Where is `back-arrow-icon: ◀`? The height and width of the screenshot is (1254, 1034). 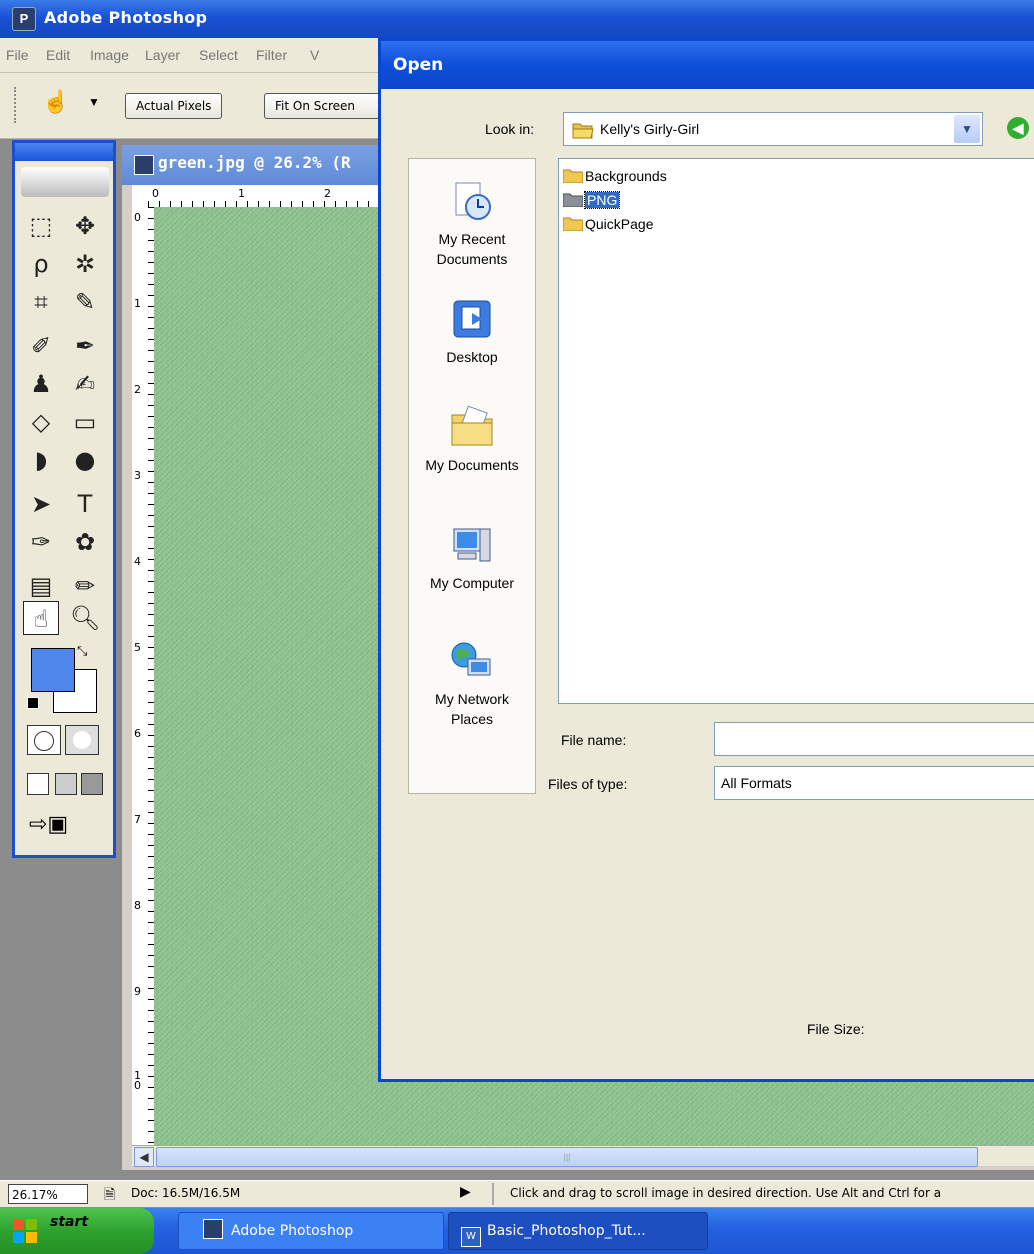
back-arrow-icon: ◀ is located at coordinates (1018, 128).